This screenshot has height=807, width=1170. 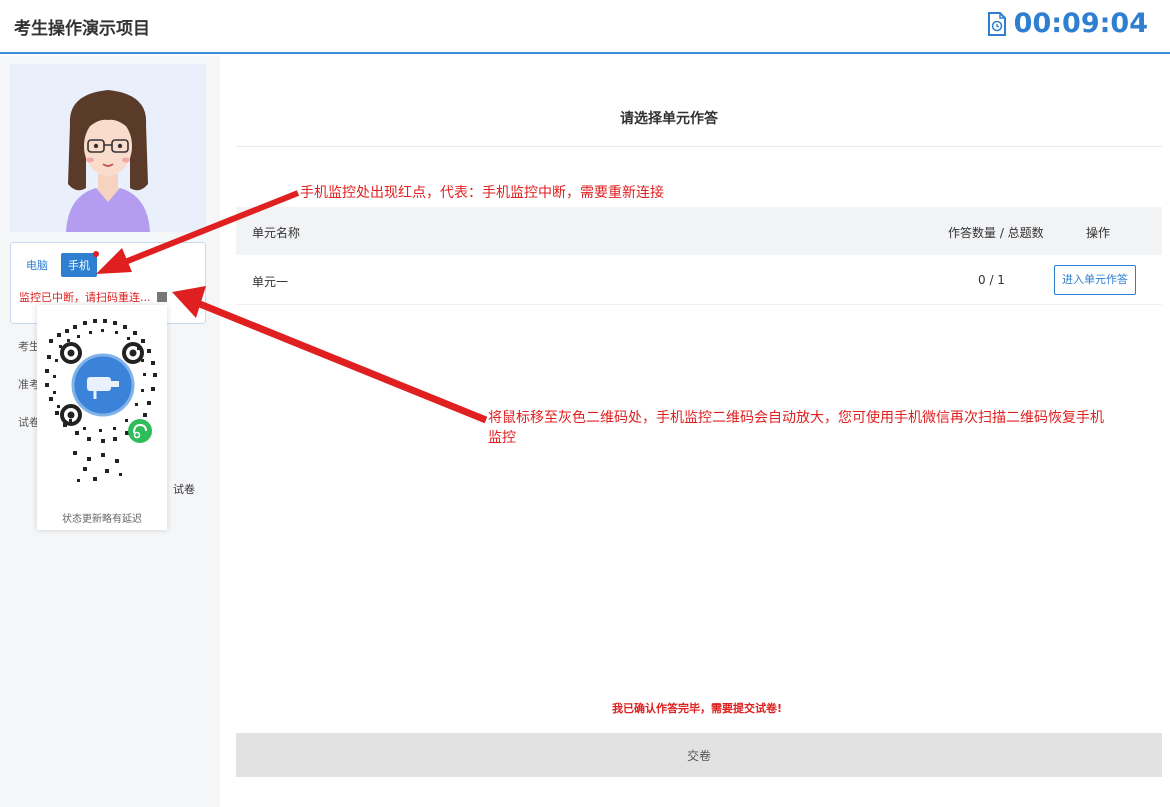 I want to click on arrow-head-icon, so click(x=114, y=261).